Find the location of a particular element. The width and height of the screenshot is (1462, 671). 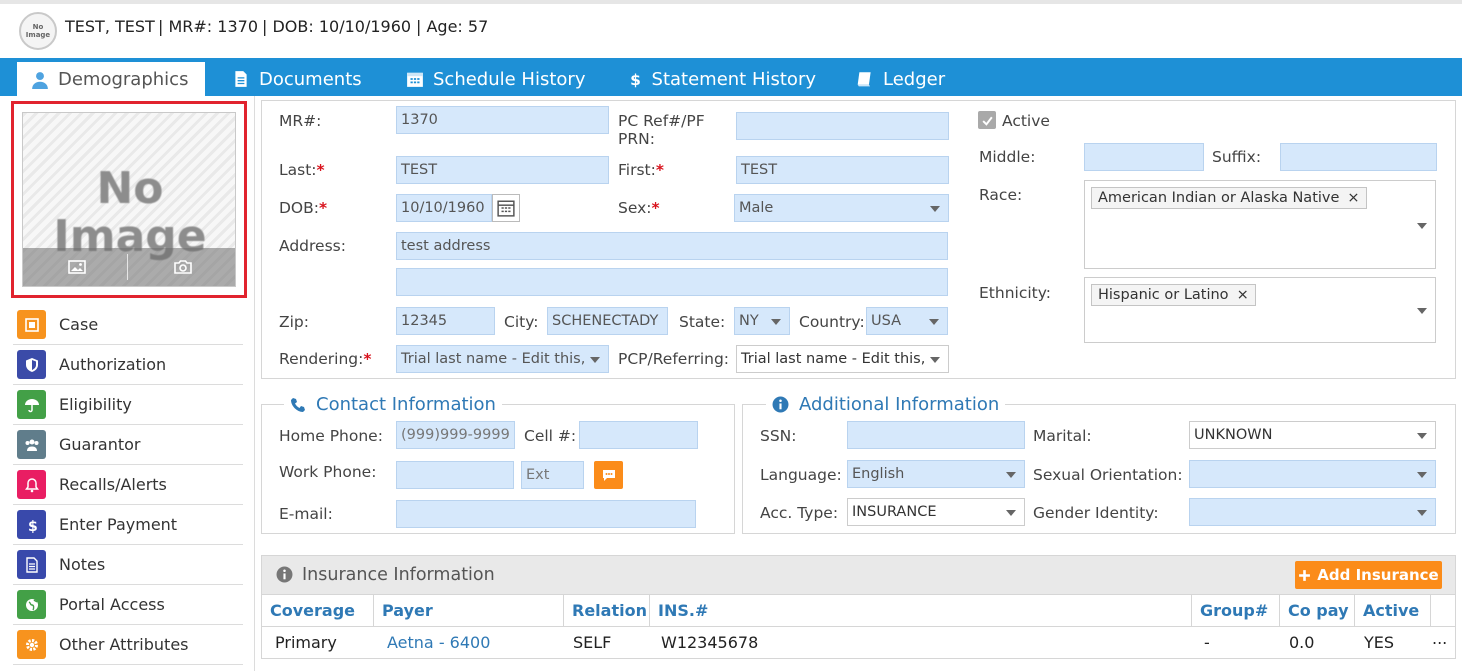

col-group: Group# is located at coordinates (1236, 610).